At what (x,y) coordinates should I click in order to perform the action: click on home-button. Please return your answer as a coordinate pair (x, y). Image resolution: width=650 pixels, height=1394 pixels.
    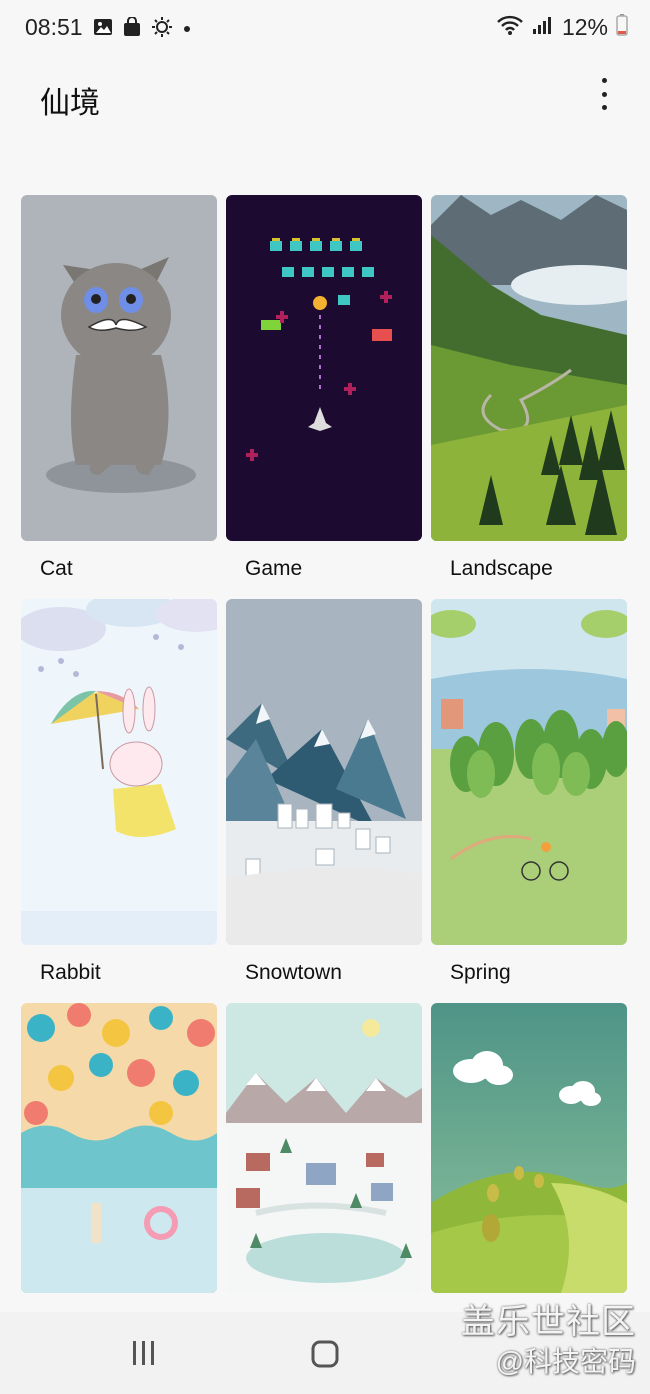
    Looking at the image, I should click on (325, 1356).